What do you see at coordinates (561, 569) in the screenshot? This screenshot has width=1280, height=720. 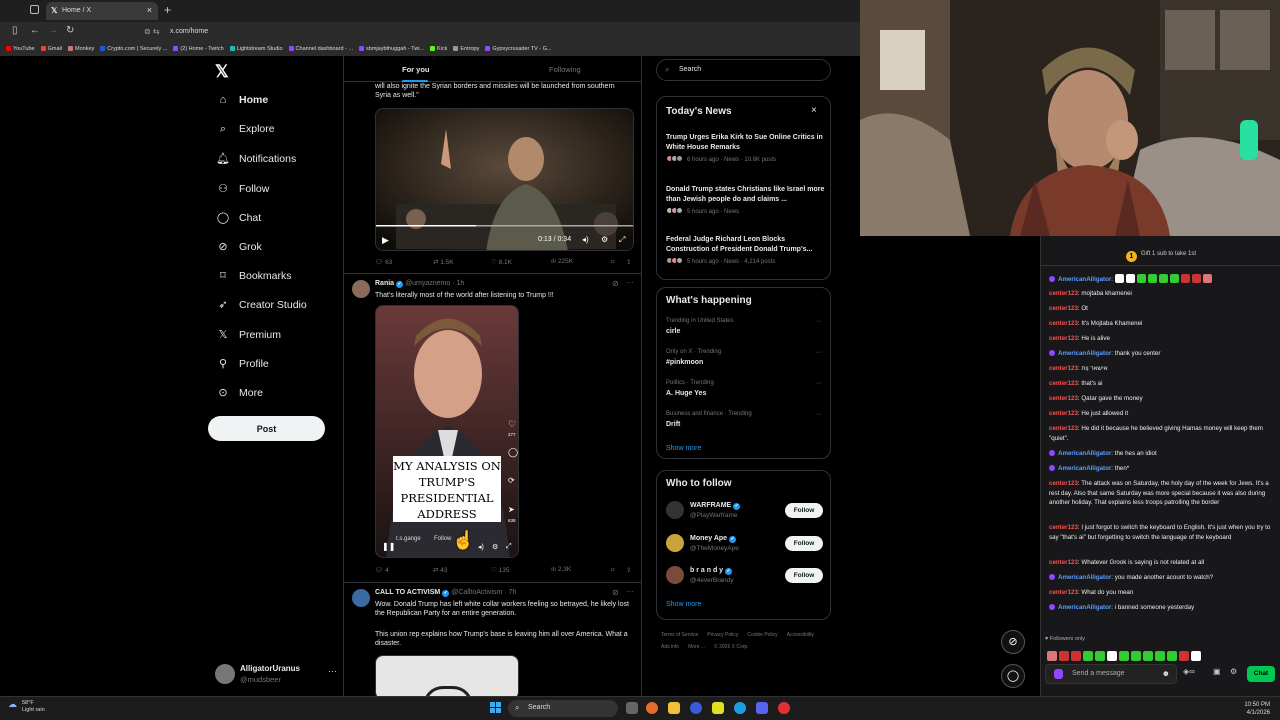 I see `views-count: ılı 2.3K` at bounding box center [561, 569].